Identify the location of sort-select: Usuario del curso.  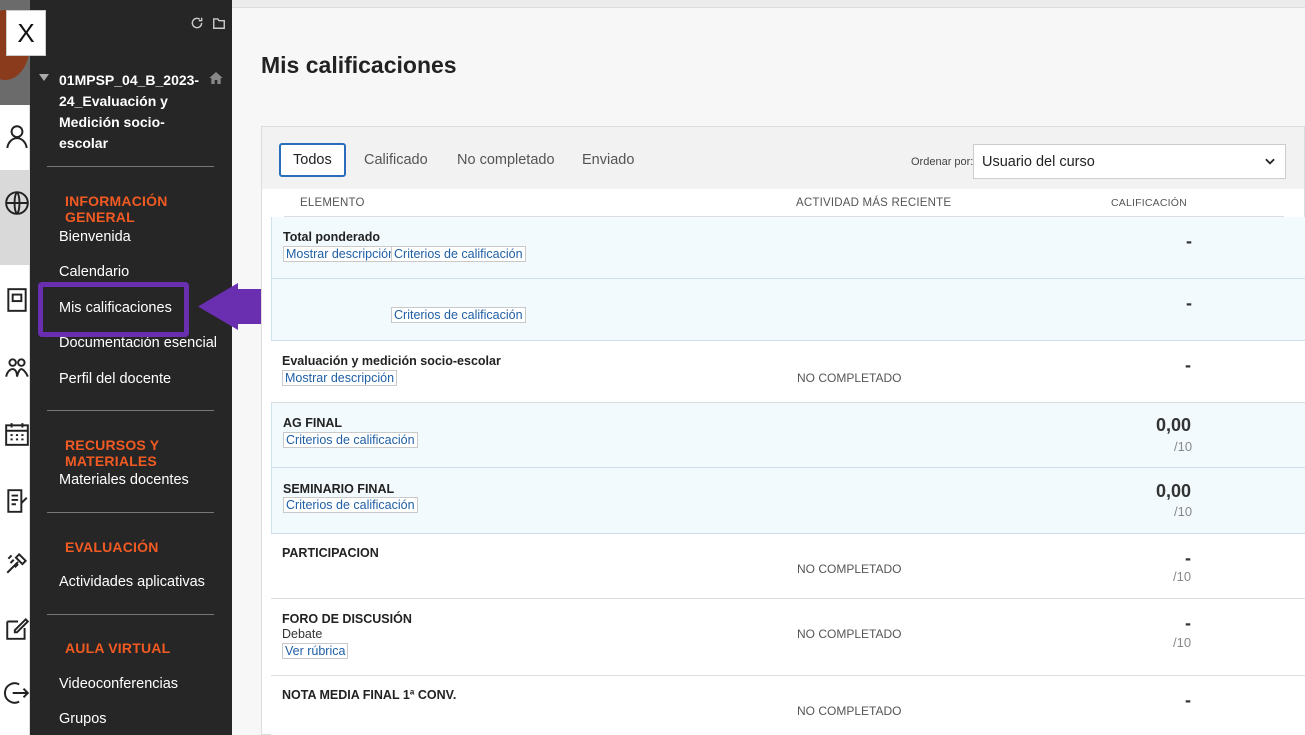
(1129, 161).